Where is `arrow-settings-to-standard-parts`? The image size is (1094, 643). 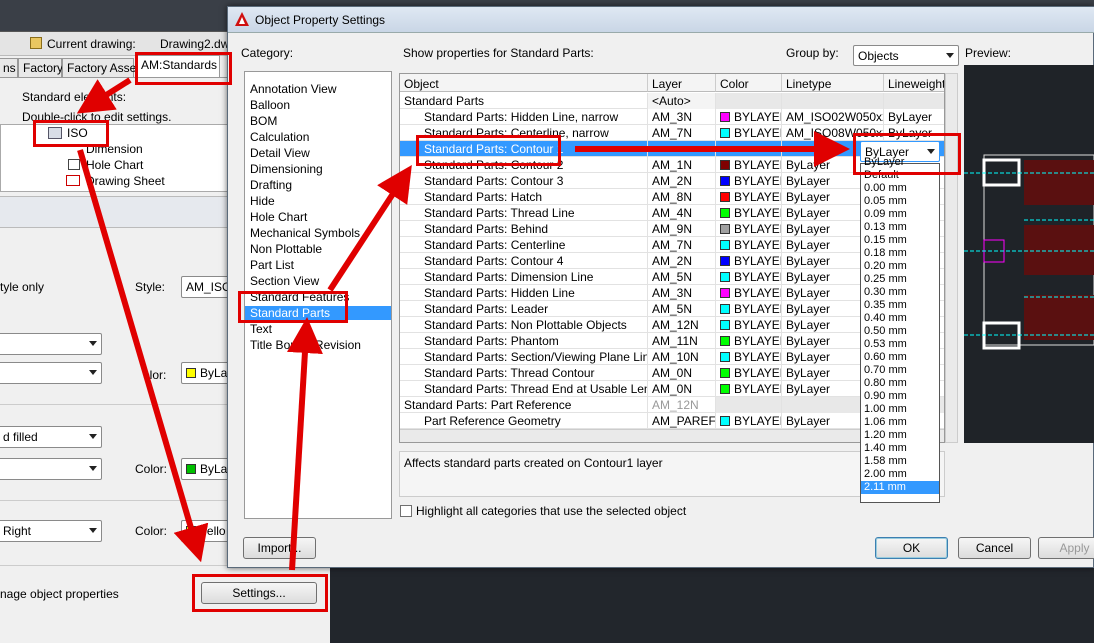 arrow-settings-to-standard-parts is located at coordinates (304, 444).